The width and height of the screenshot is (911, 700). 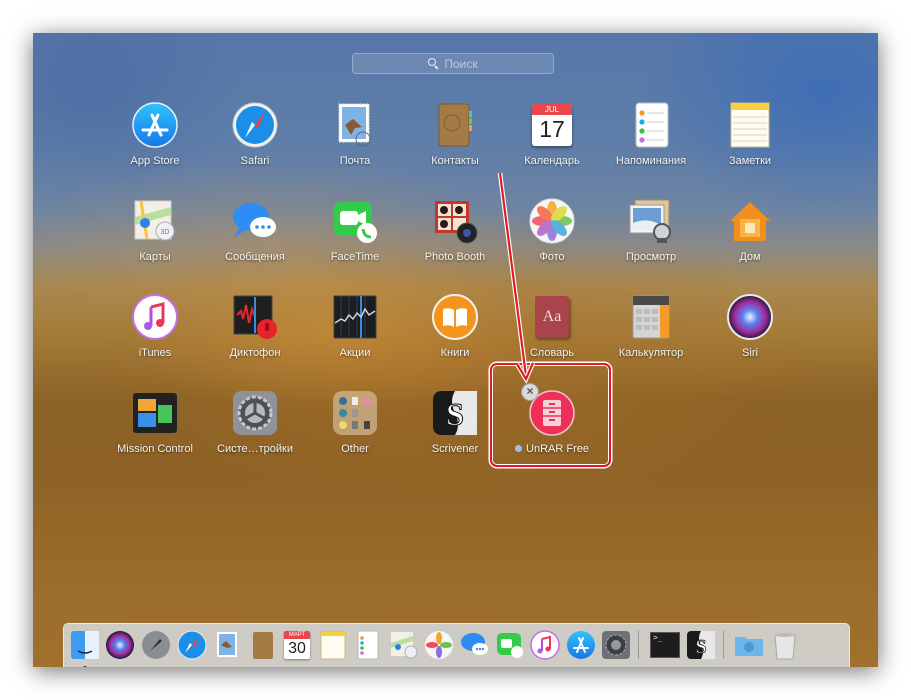 I want to click on dock-mail, so click(x=227, y=645).